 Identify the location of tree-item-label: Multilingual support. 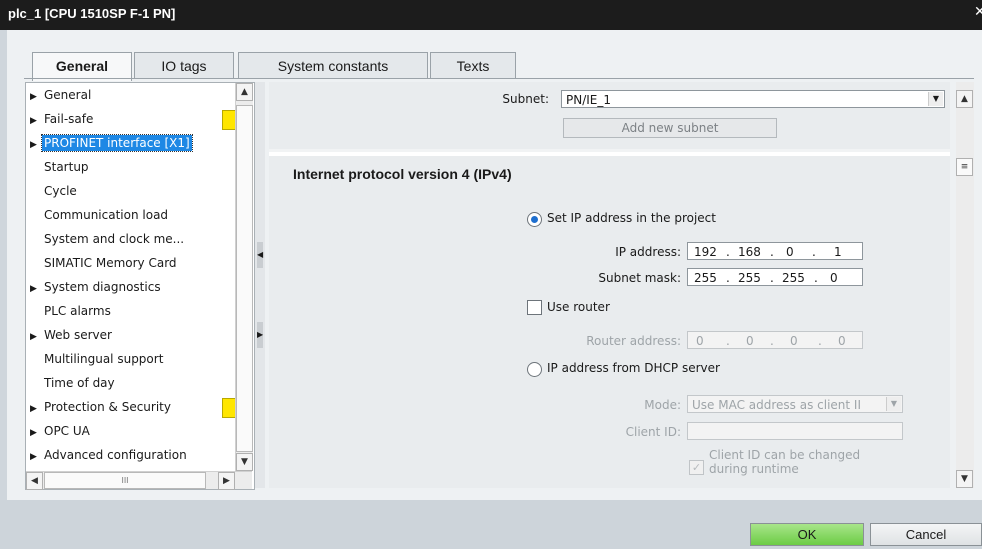
(104, 359).